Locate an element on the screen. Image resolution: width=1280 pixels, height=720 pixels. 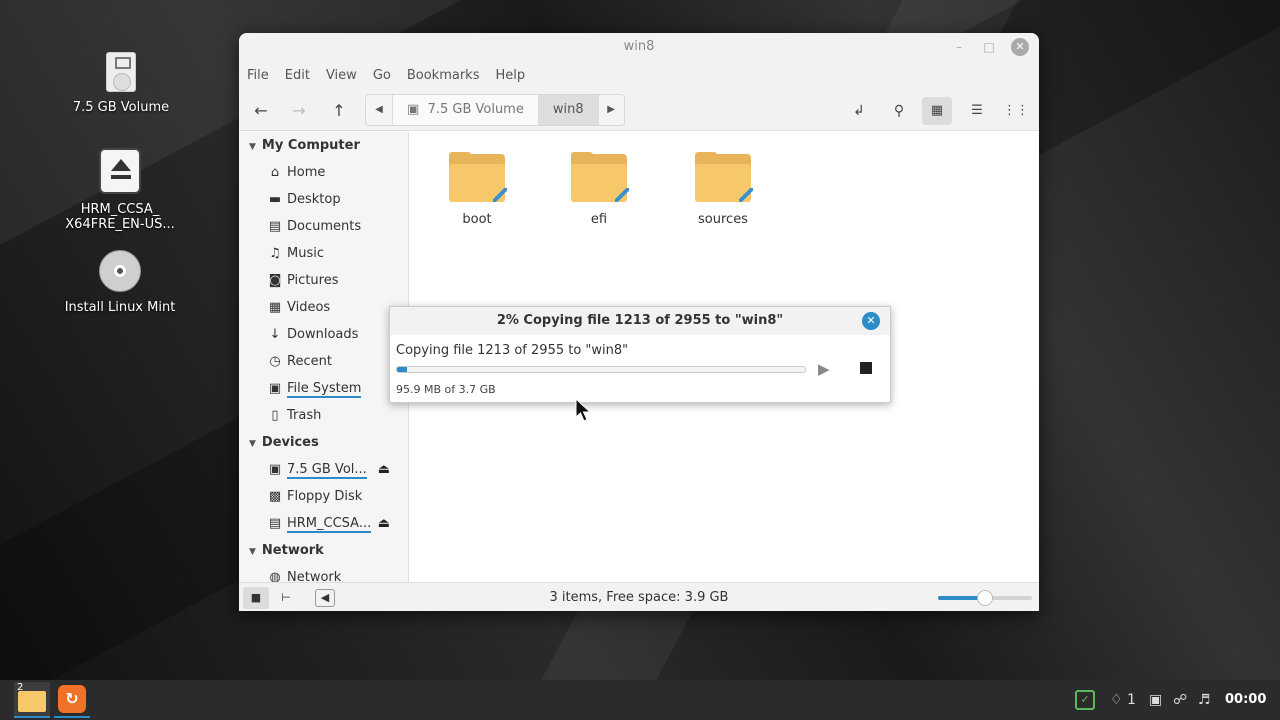
stop-button is located at coordinates (866, 368).